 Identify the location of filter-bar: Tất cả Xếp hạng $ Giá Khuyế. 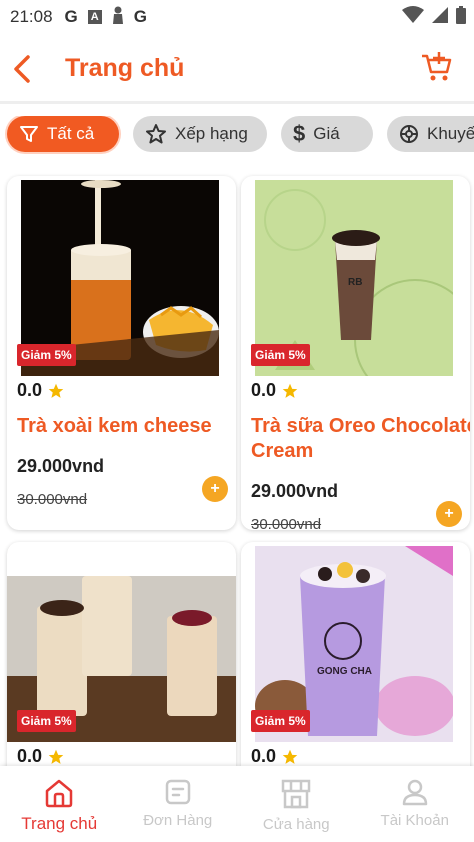
(237, 136).